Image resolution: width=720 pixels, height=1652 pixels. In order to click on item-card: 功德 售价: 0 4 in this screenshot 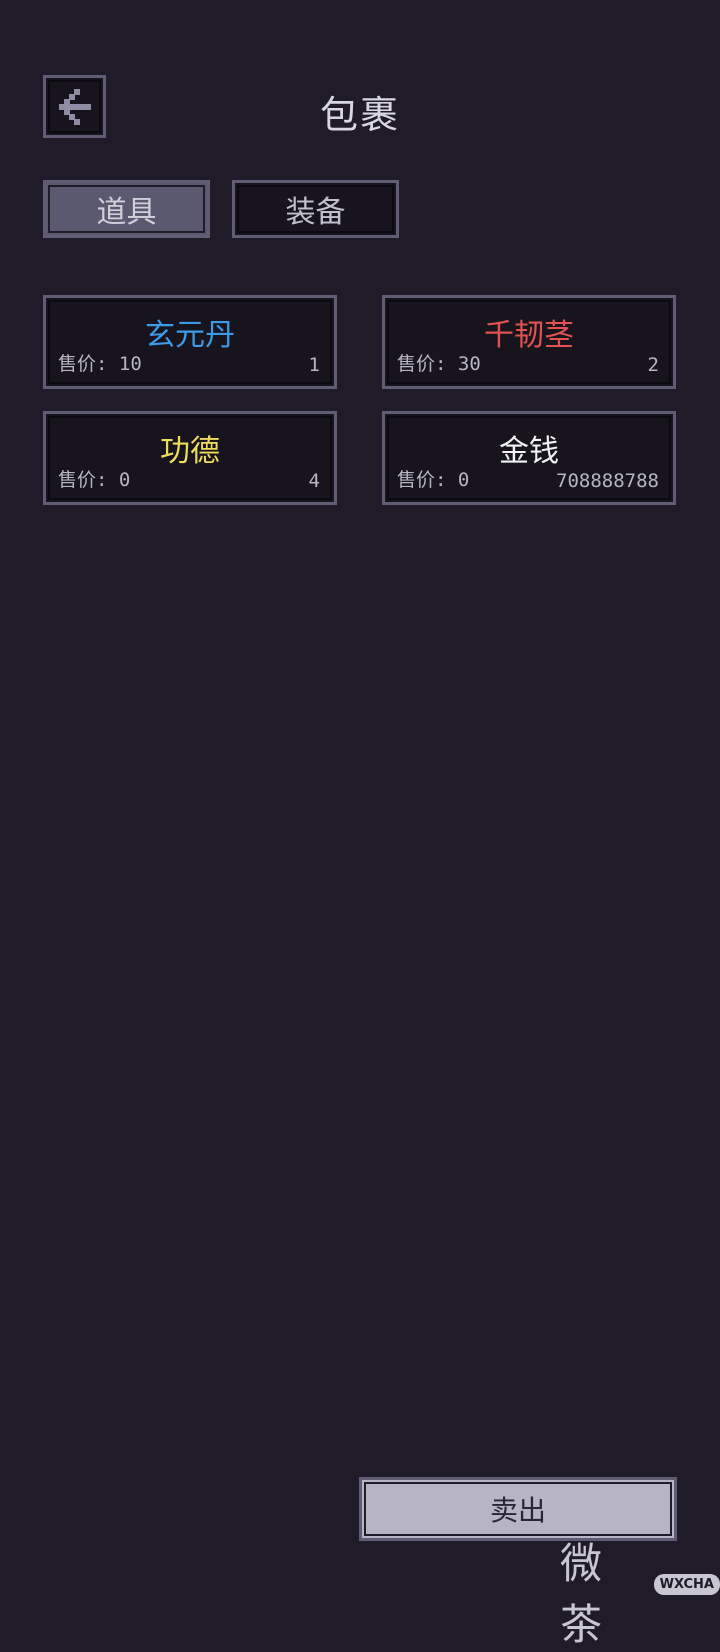, I will do `click(190, 458)`.